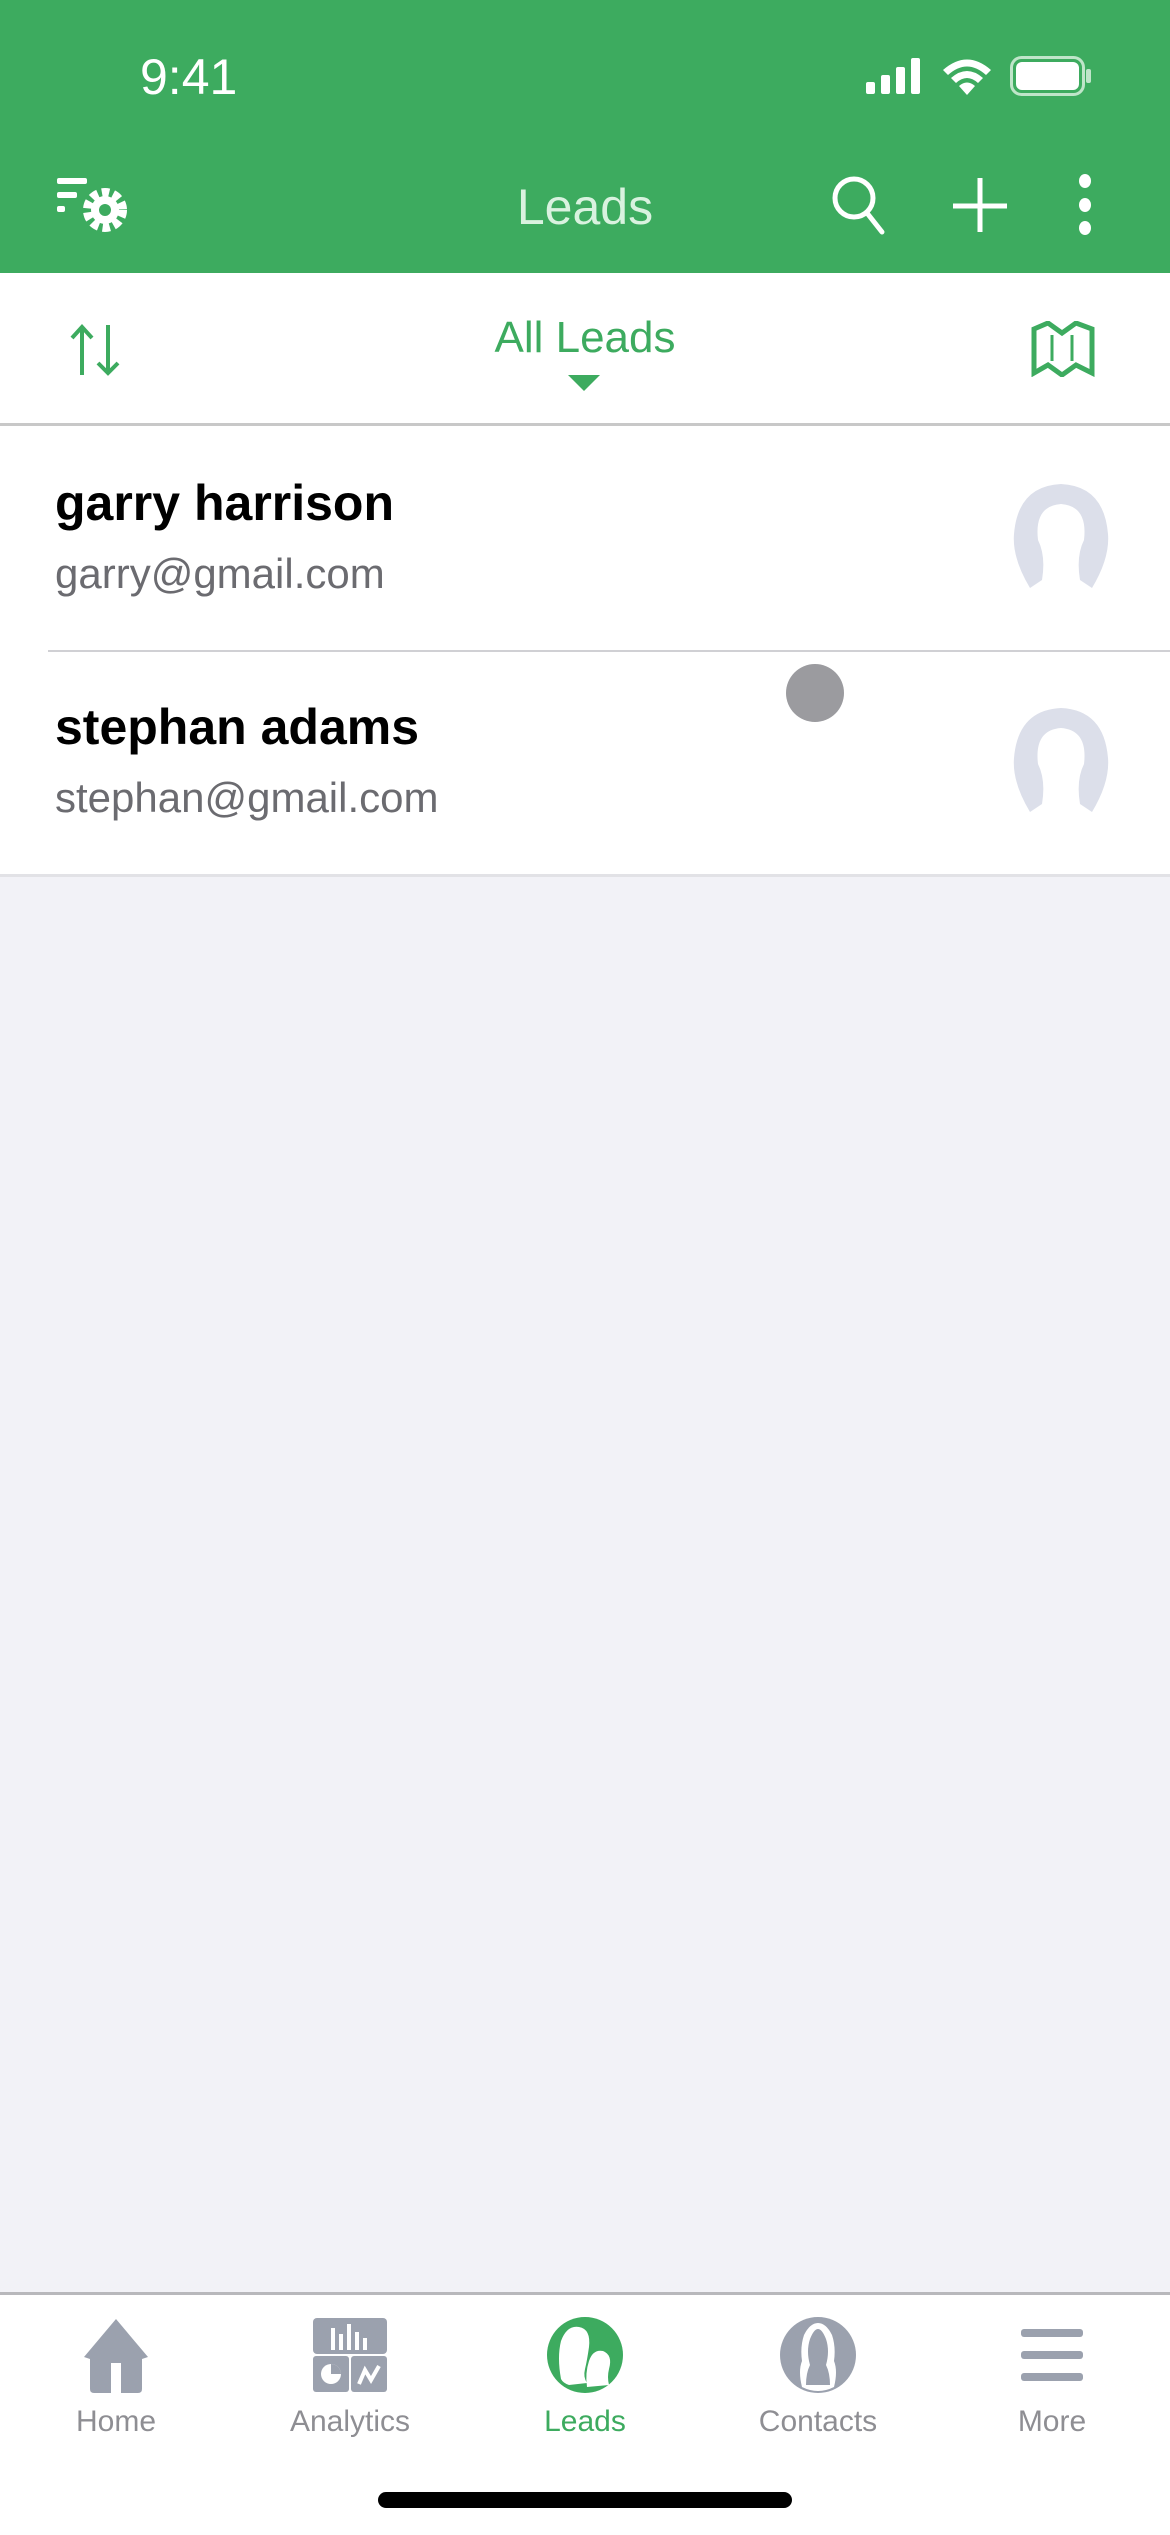  What do you see at coordinates (584, 383) in the screenshot?
I see `caret-down-icon` at bounding box center [584, 383].